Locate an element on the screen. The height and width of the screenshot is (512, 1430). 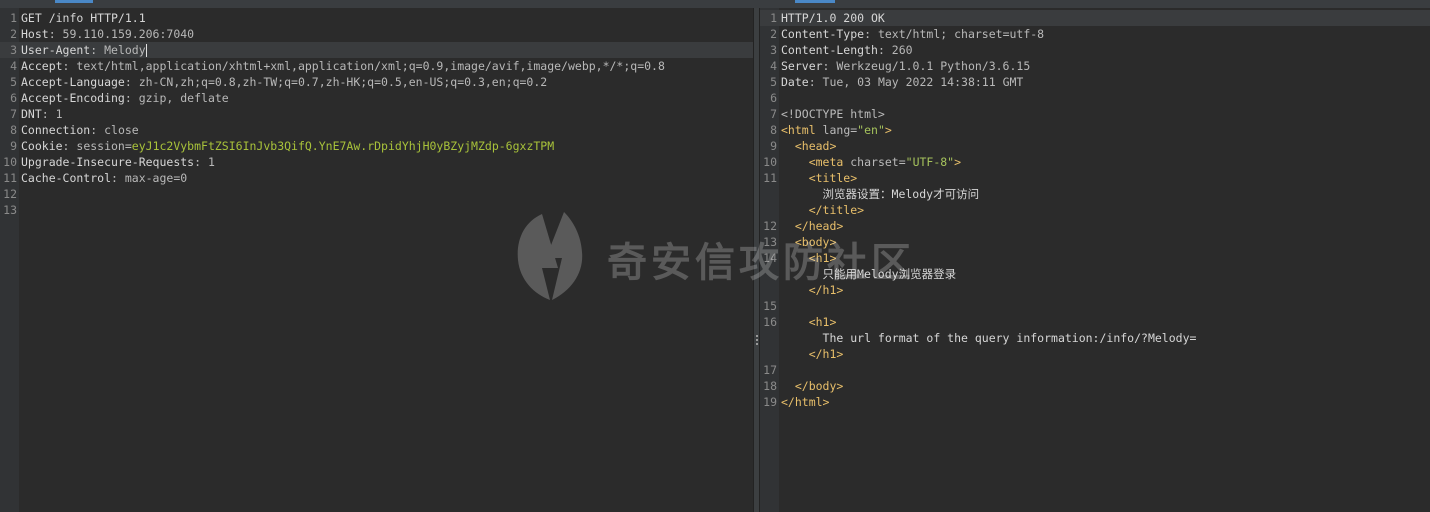
line-content: Content-Length: 260 is located at coordinates (847, 50).